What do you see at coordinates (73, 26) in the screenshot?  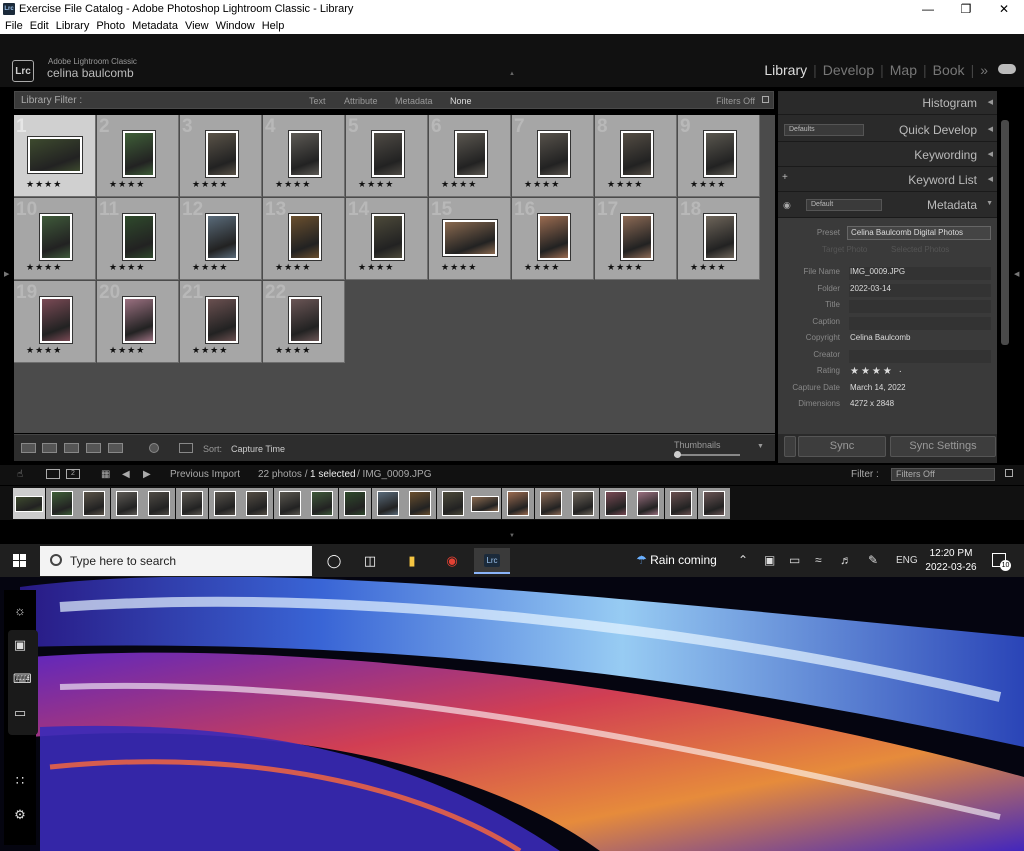 I see `menu-library: Library` at bounding box center [73, 26].